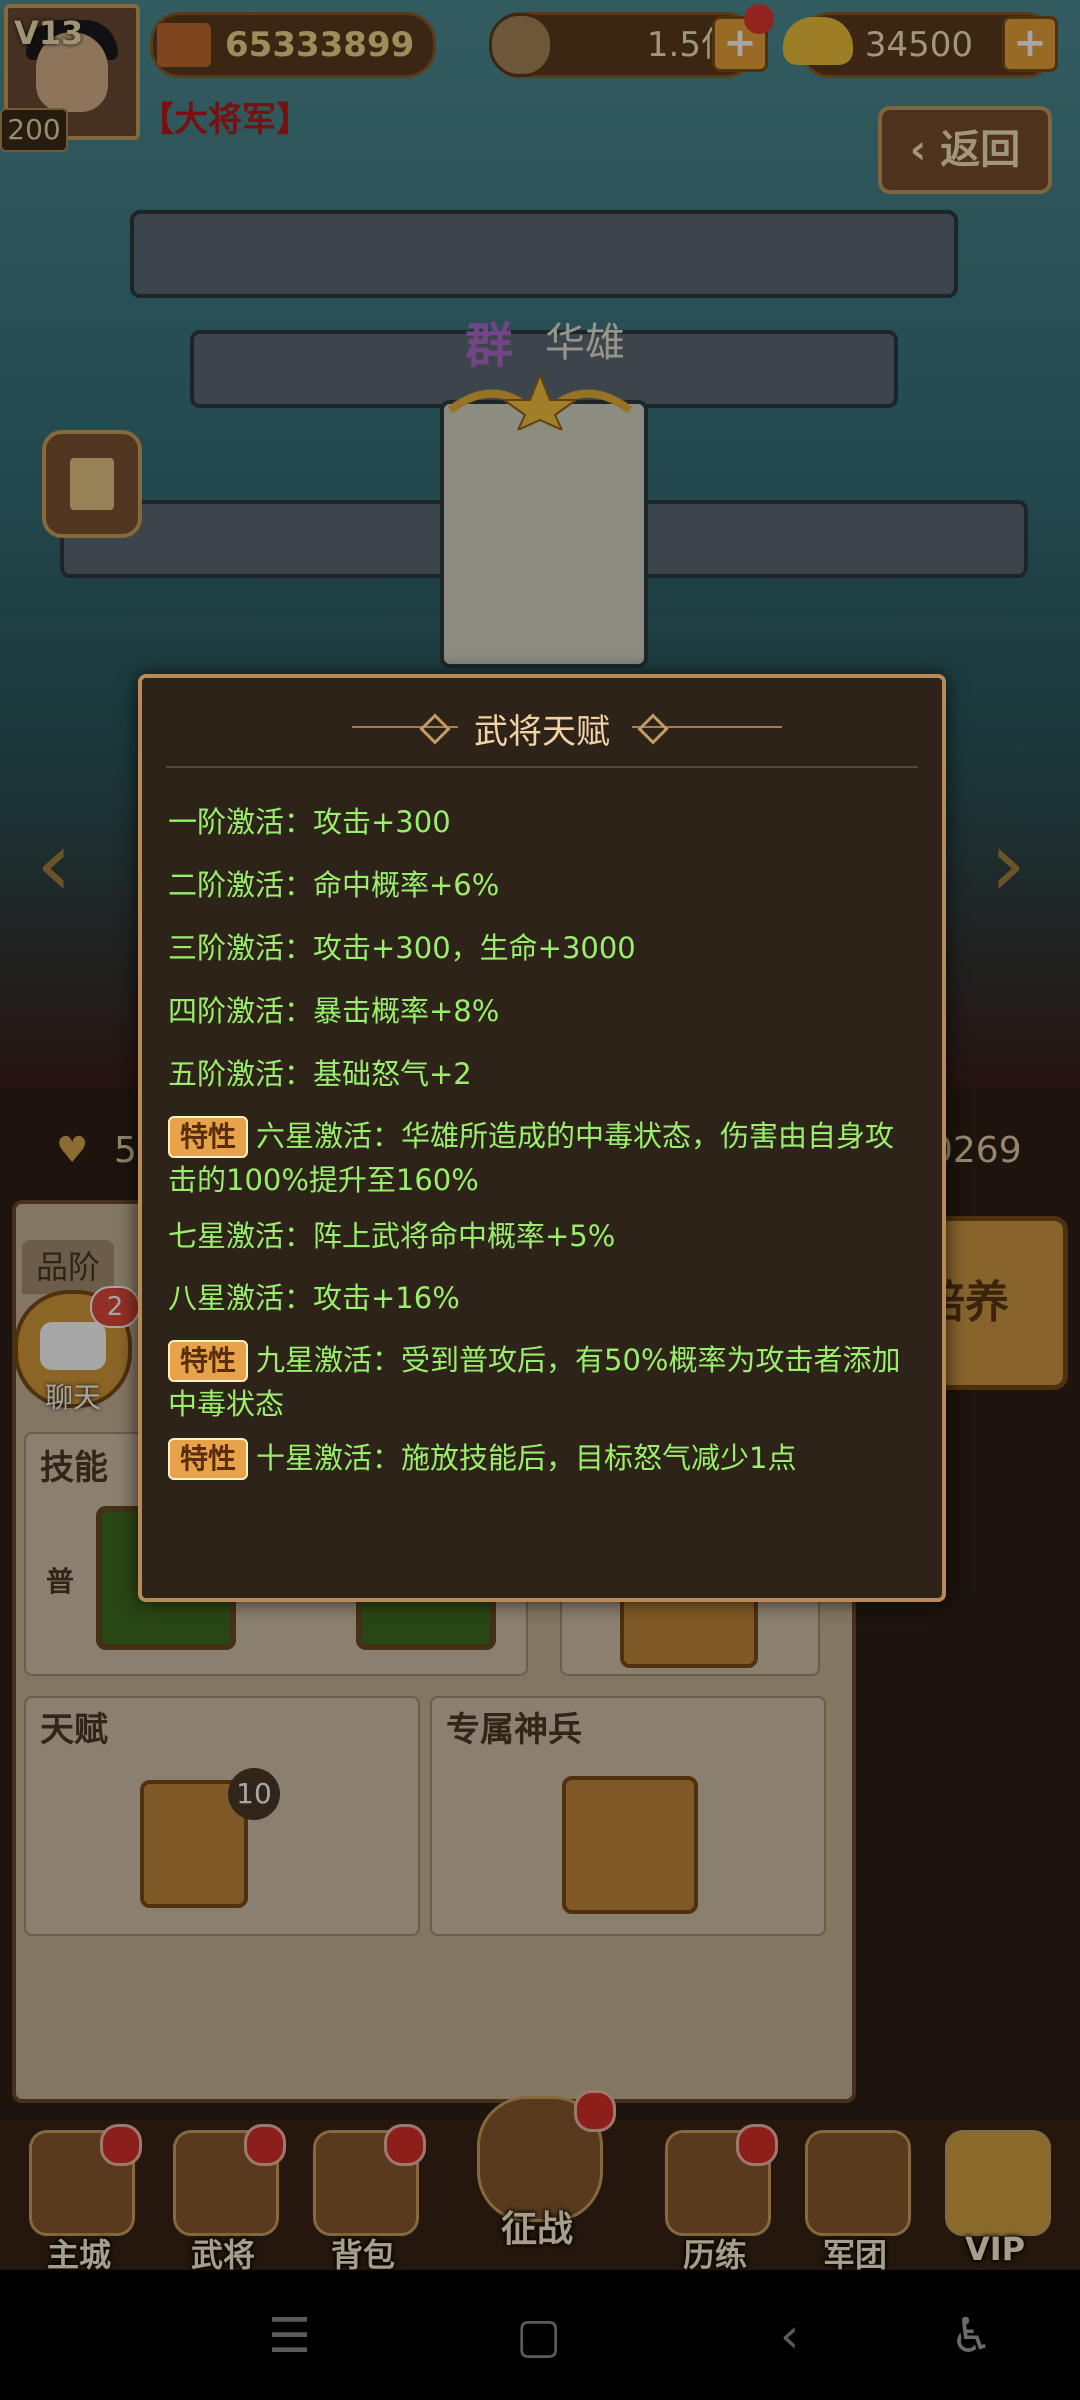  Describe the element at coordinates (531, 1158) in the screenshot. I see `talent-text: 六星激活：华雄所造成的中毒状态，伤害由自身攻击的100%提升至160%` at that location.